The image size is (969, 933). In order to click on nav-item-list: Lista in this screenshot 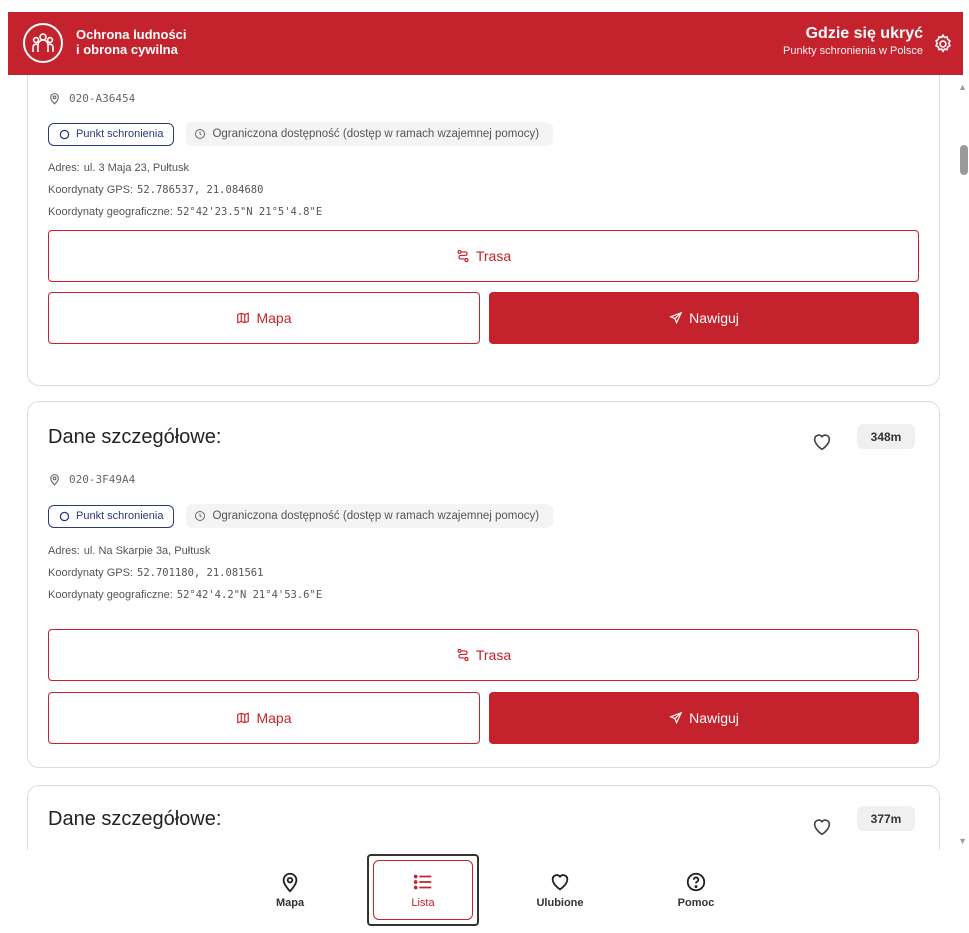, I will do `click(423, 890)`.